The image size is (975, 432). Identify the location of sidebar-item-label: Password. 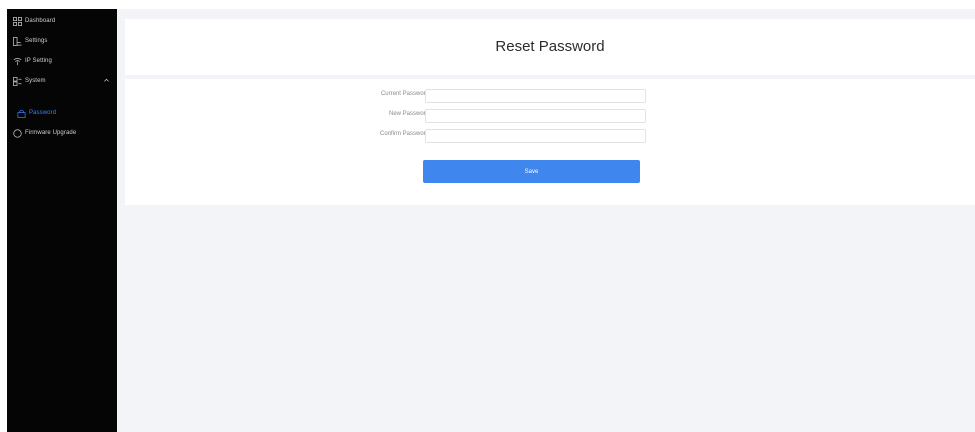
(43, 113).